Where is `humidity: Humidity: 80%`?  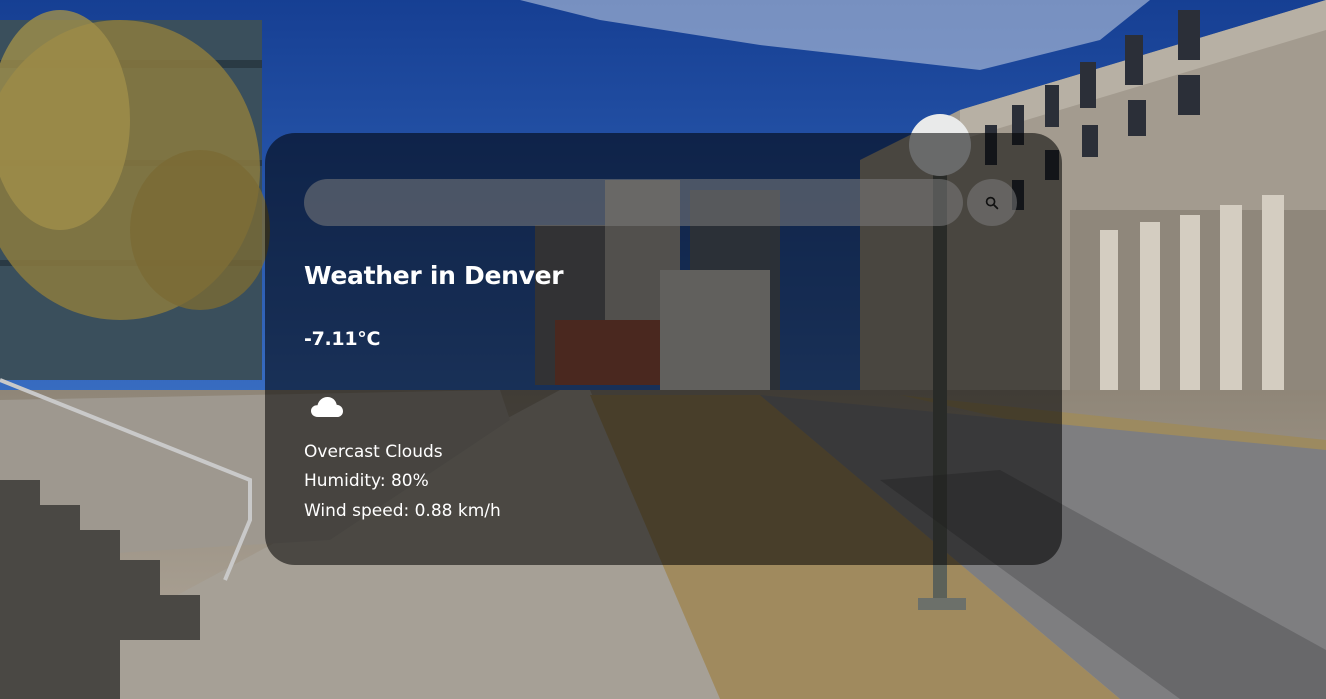
humidity: Humidity: 80% is located at coordinates (366, 481).